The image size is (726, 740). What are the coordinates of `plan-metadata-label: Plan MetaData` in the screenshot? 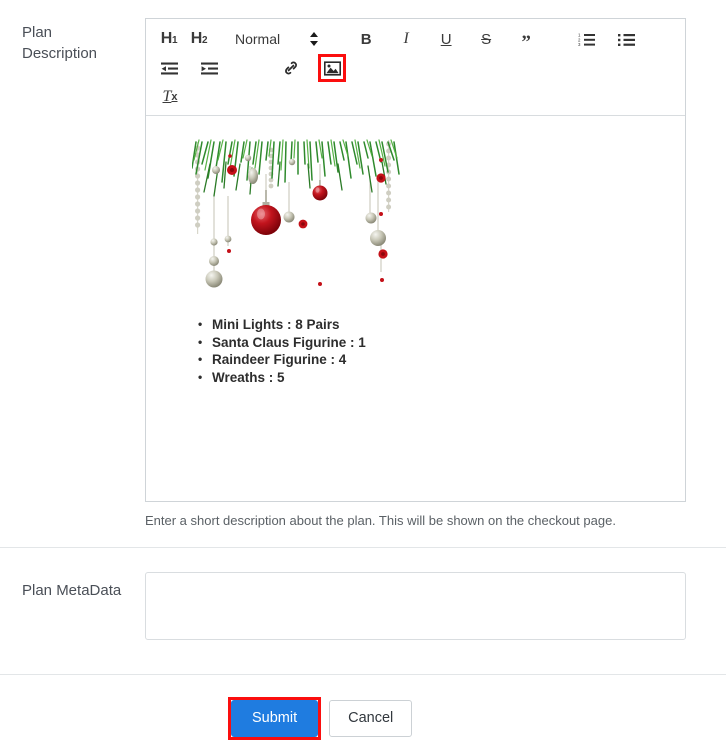 It's located at (72, 590).